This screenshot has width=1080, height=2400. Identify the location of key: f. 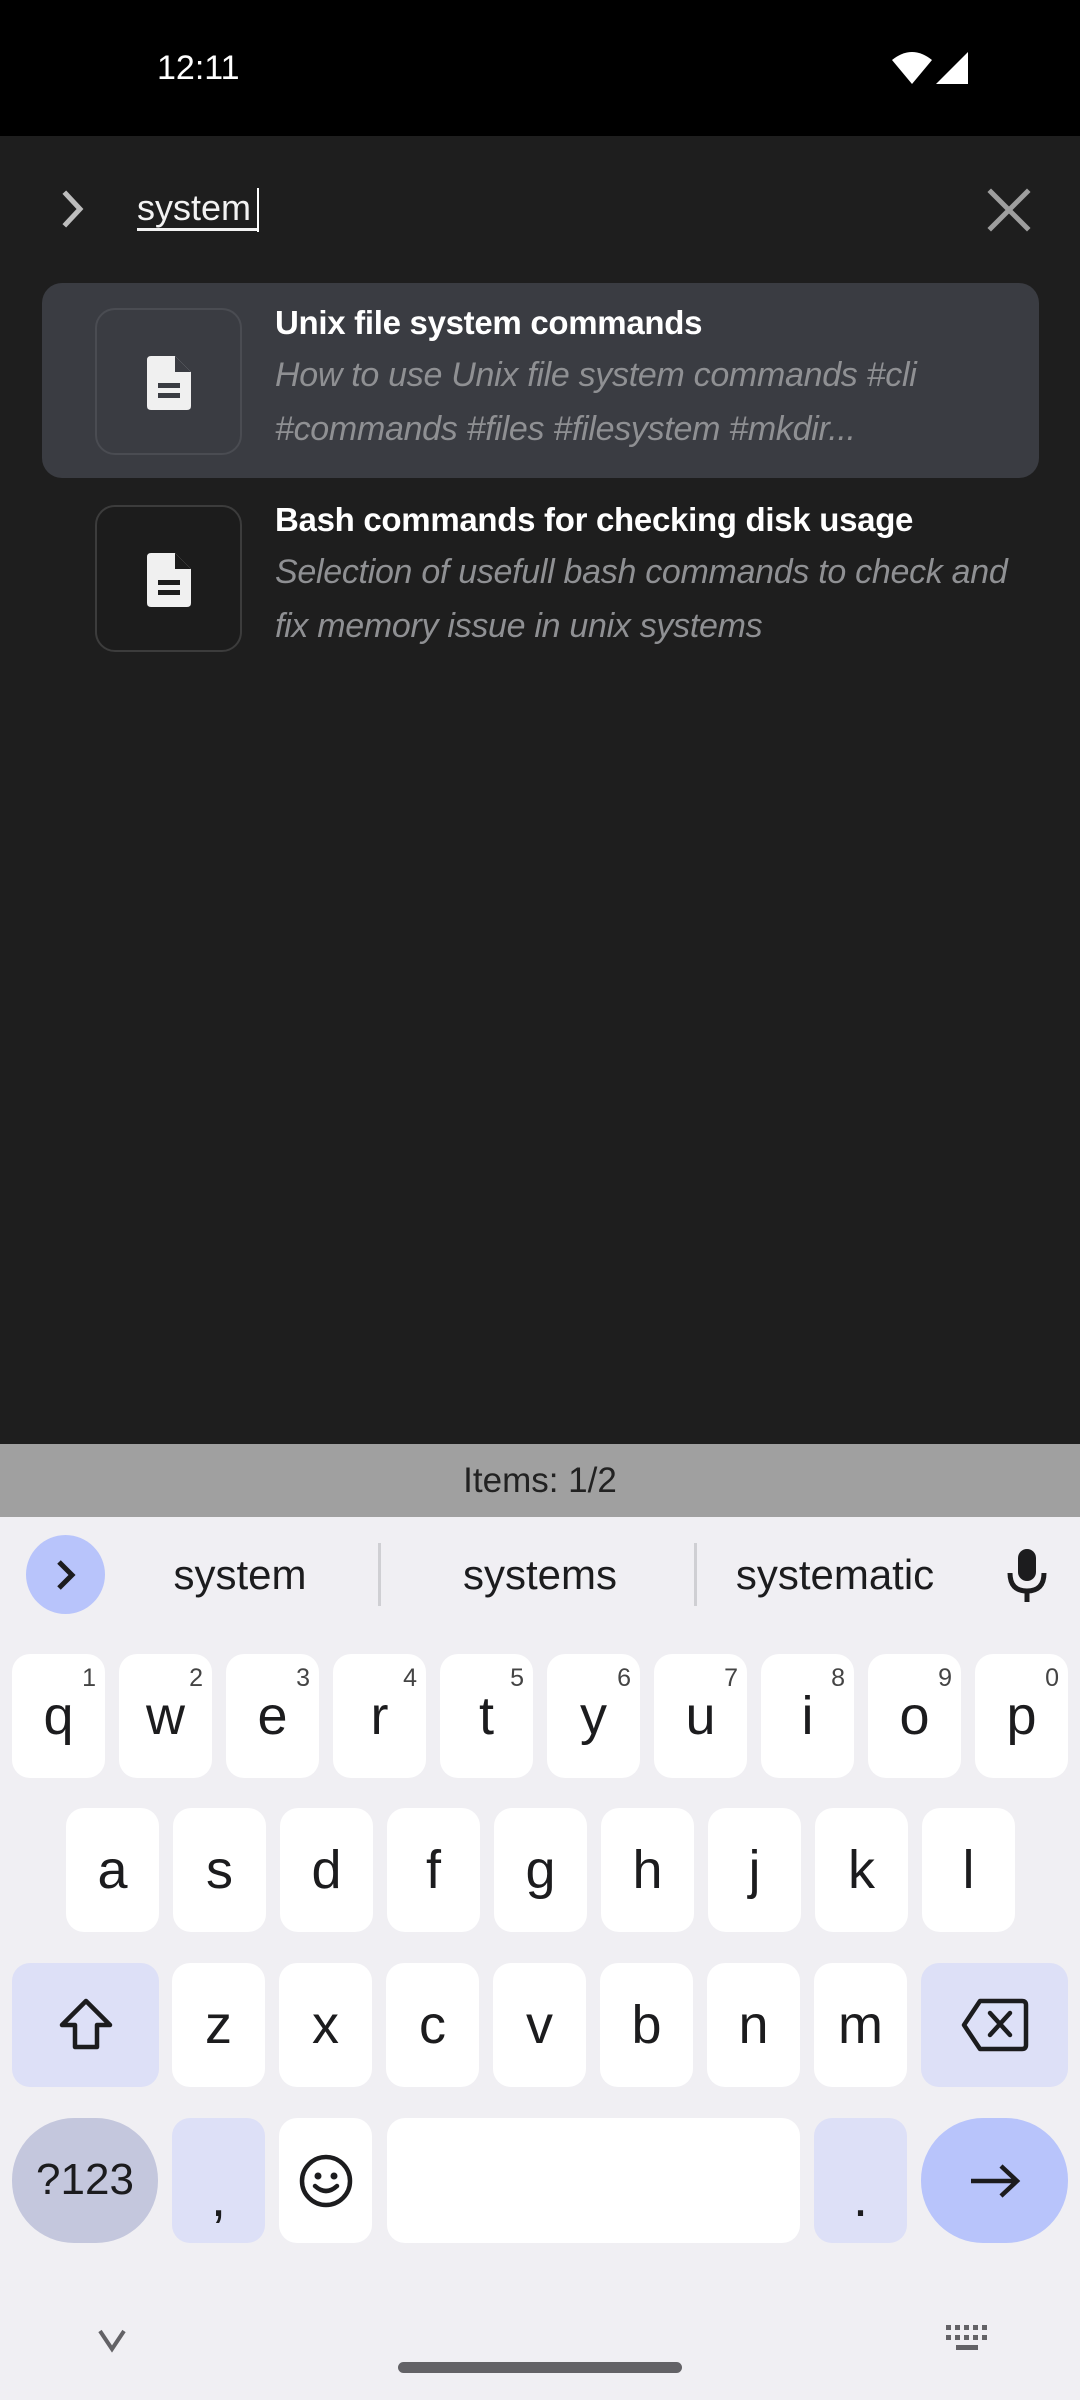
(433, 1870).